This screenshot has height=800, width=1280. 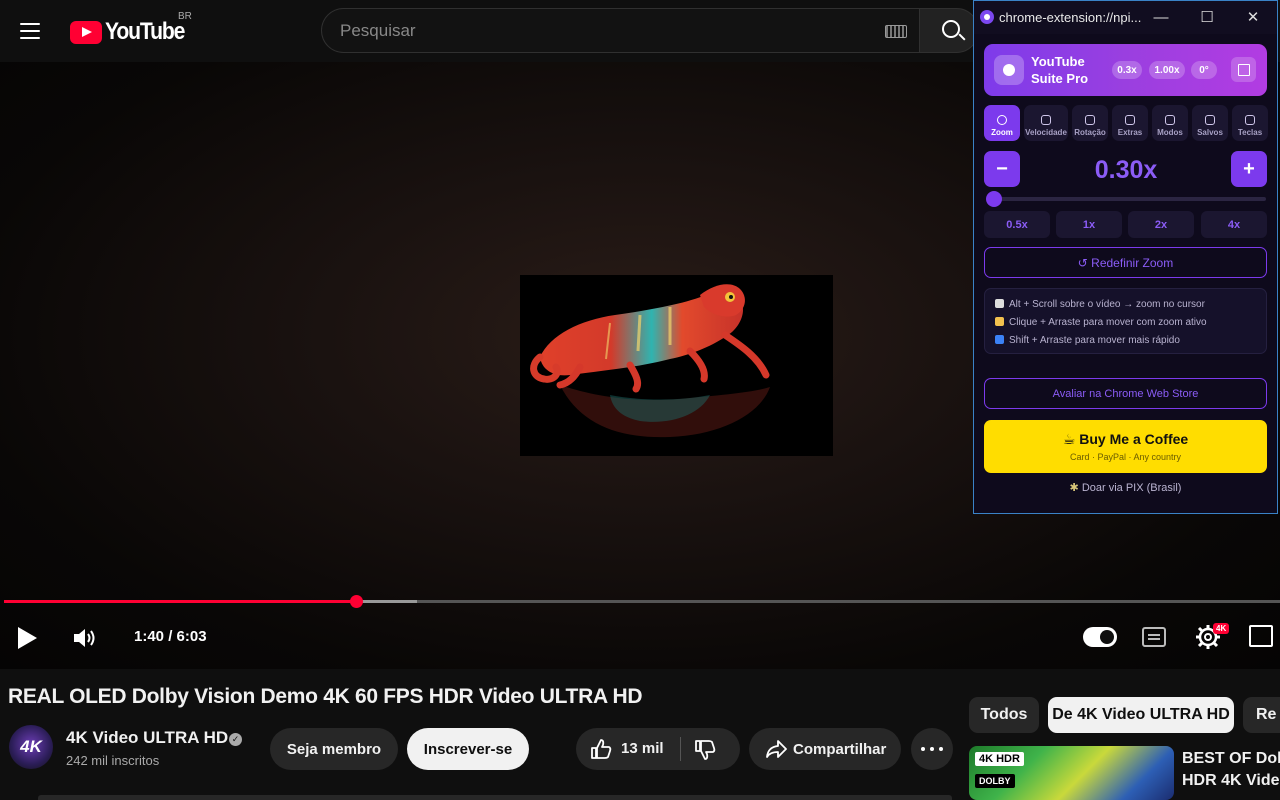 What do you see at coordinates (1167, 70) in the screenshot?
I see `speed-status-badge: 1.00x` at bounding box center [1167, 70].